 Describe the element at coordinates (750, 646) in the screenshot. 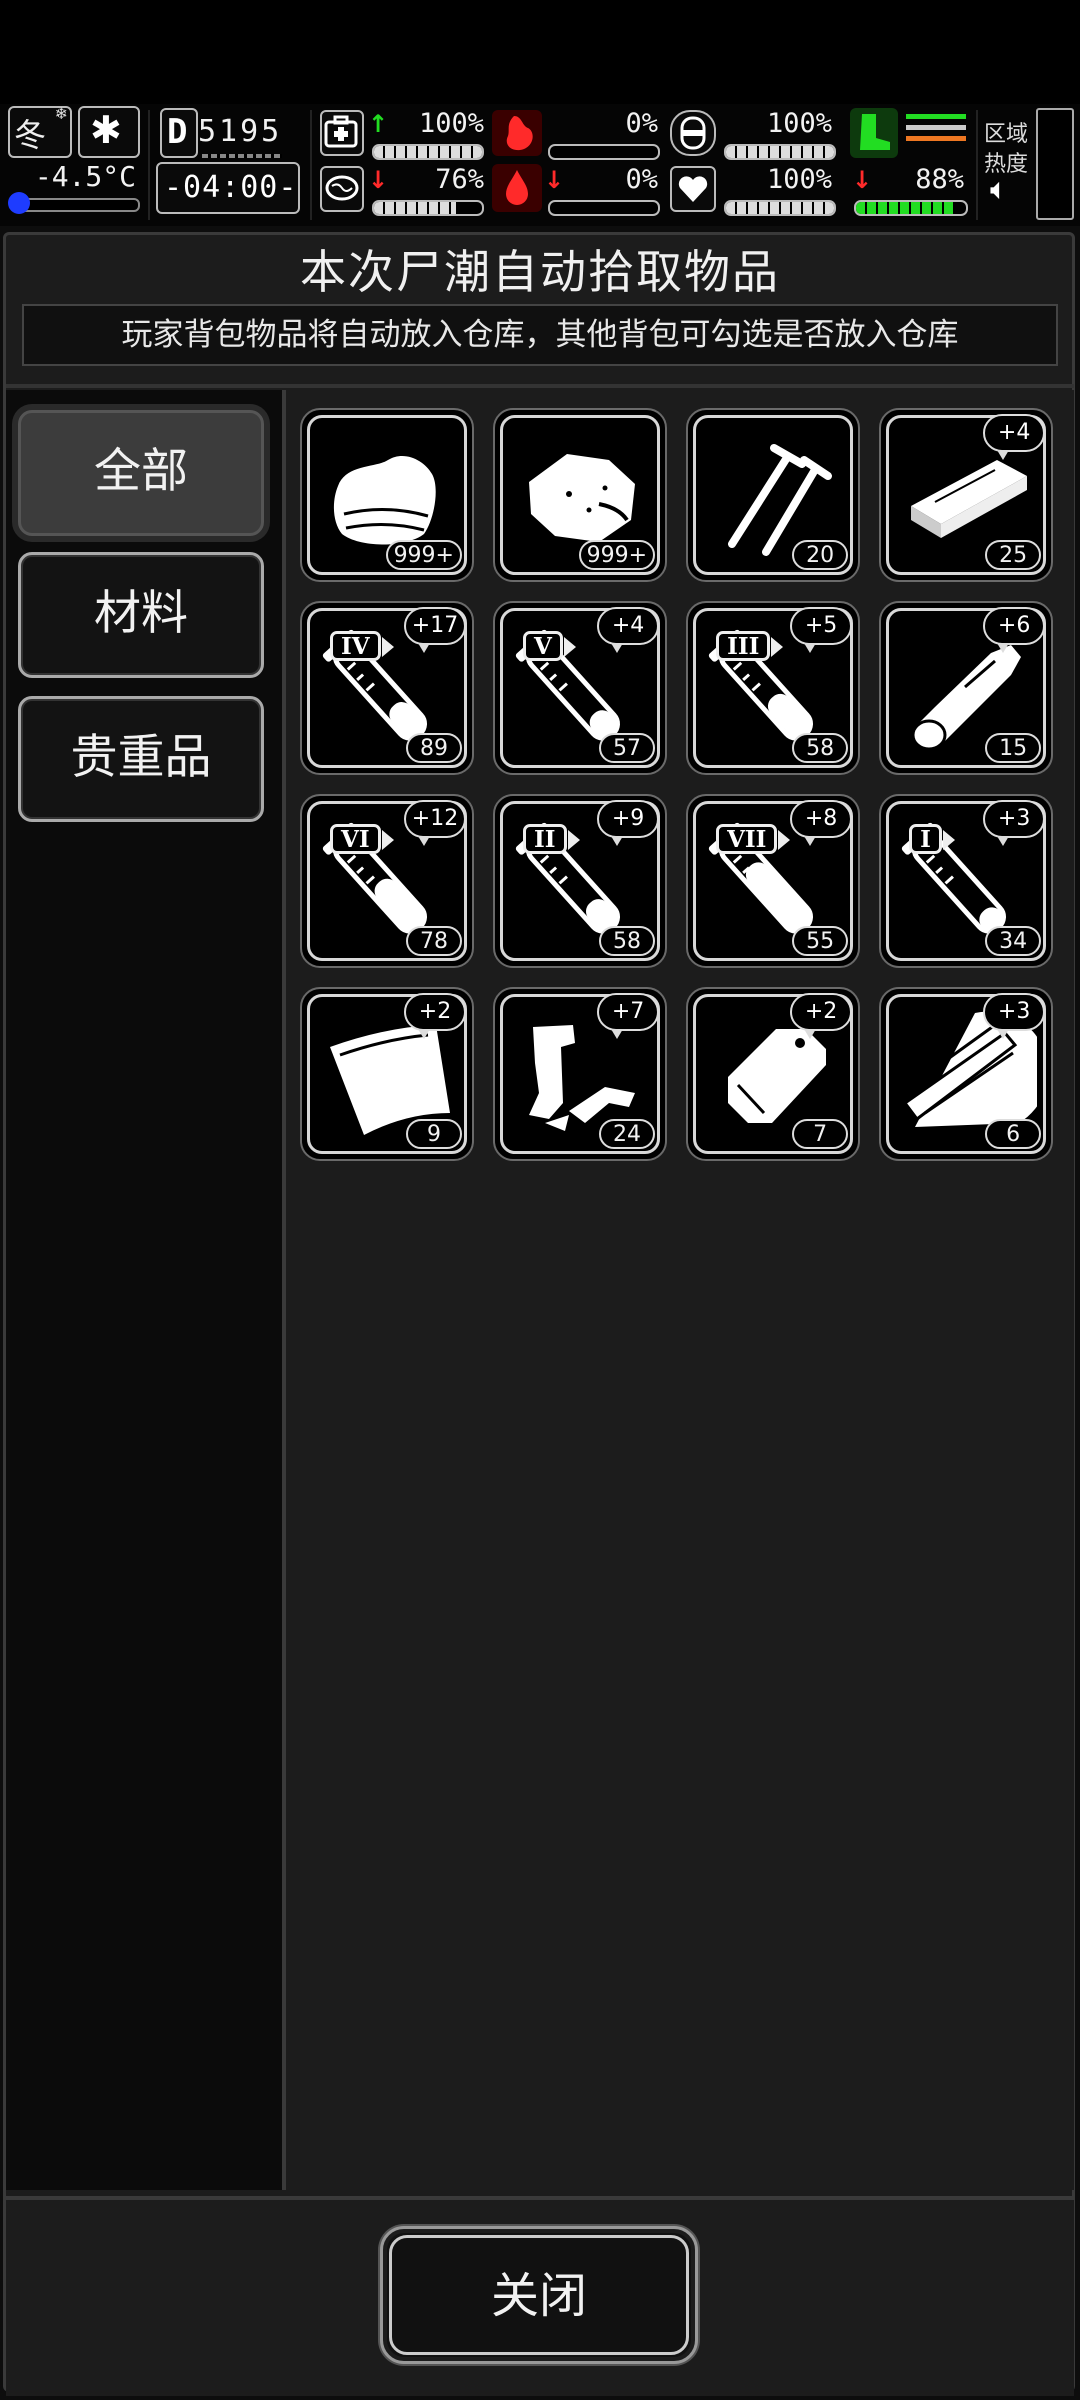

I see `tier-badge: III` at that location.